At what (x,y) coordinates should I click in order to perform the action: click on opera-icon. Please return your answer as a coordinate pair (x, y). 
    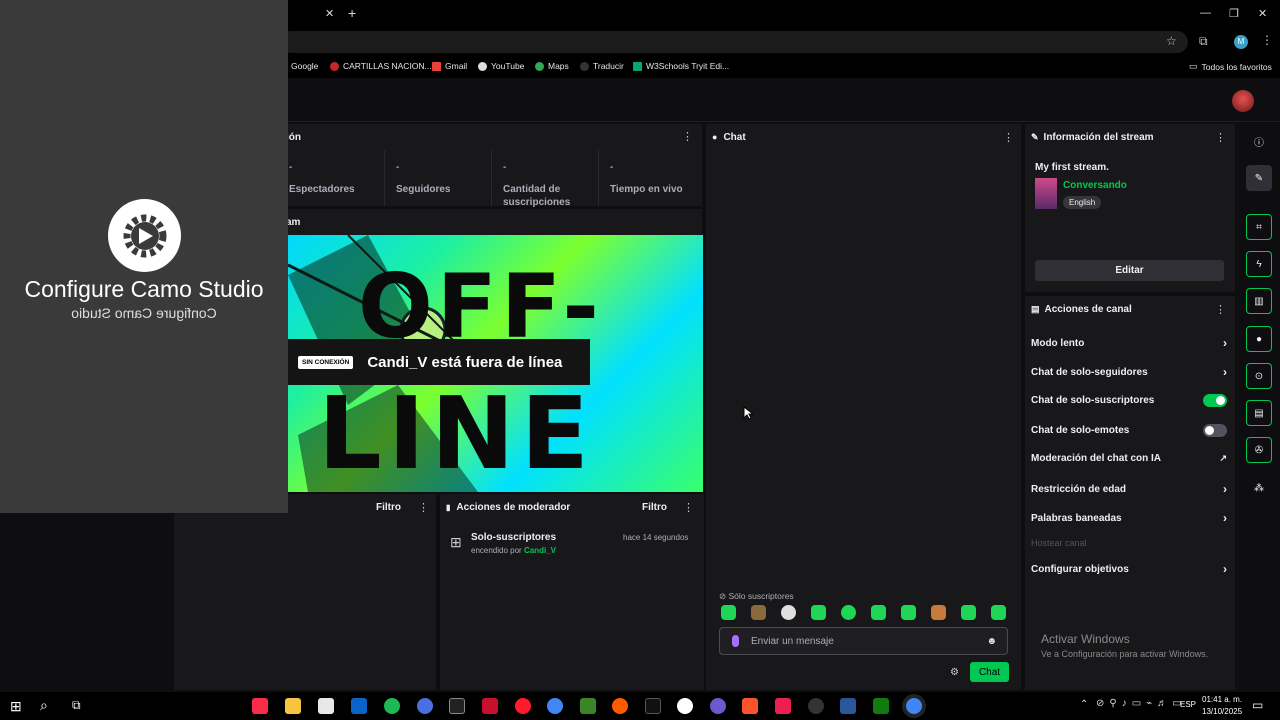
    Looking at the image, I should click on (523, 706).